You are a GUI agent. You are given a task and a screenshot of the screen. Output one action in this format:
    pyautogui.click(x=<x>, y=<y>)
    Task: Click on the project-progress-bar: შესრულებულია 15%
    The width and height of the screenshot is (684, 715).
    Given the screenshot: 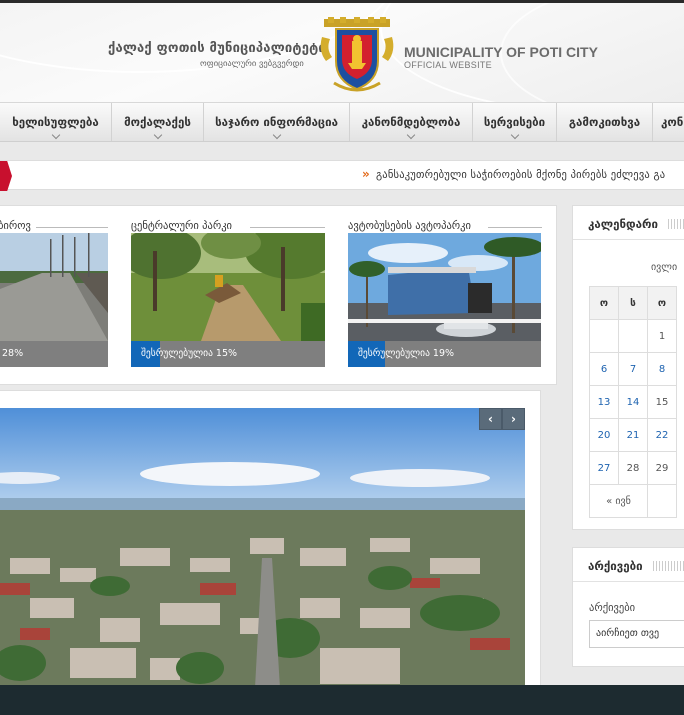 What is the action you would take?
    pyautogui.click(x=228, y=354)
    